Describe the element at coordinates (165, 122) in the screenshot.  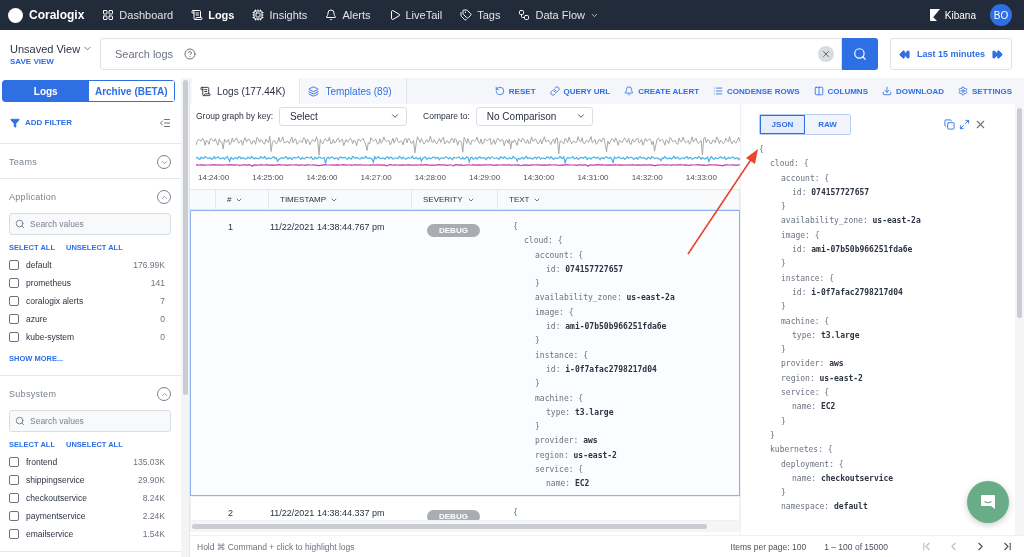
I see `collapse-icon` at that location.